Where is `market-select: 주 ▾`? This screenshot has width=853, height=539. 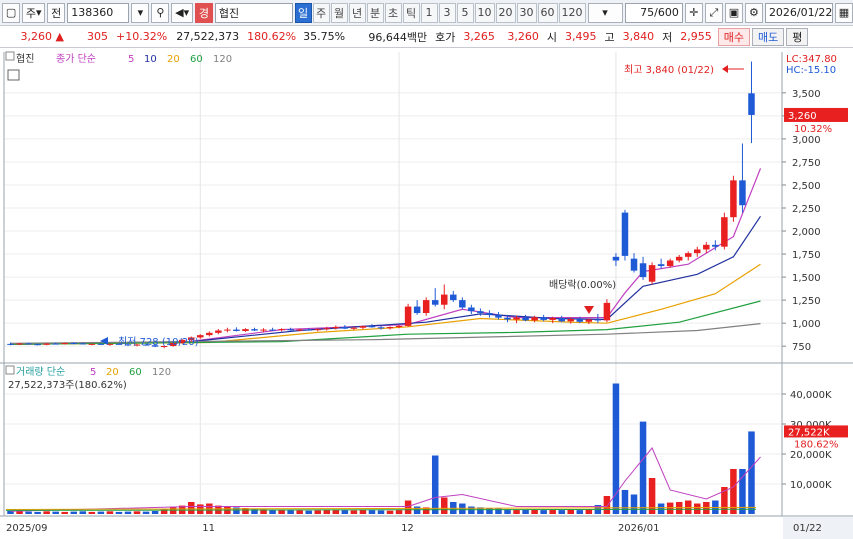
market-select: 주 ▾ is located at coordinates (34, 12).